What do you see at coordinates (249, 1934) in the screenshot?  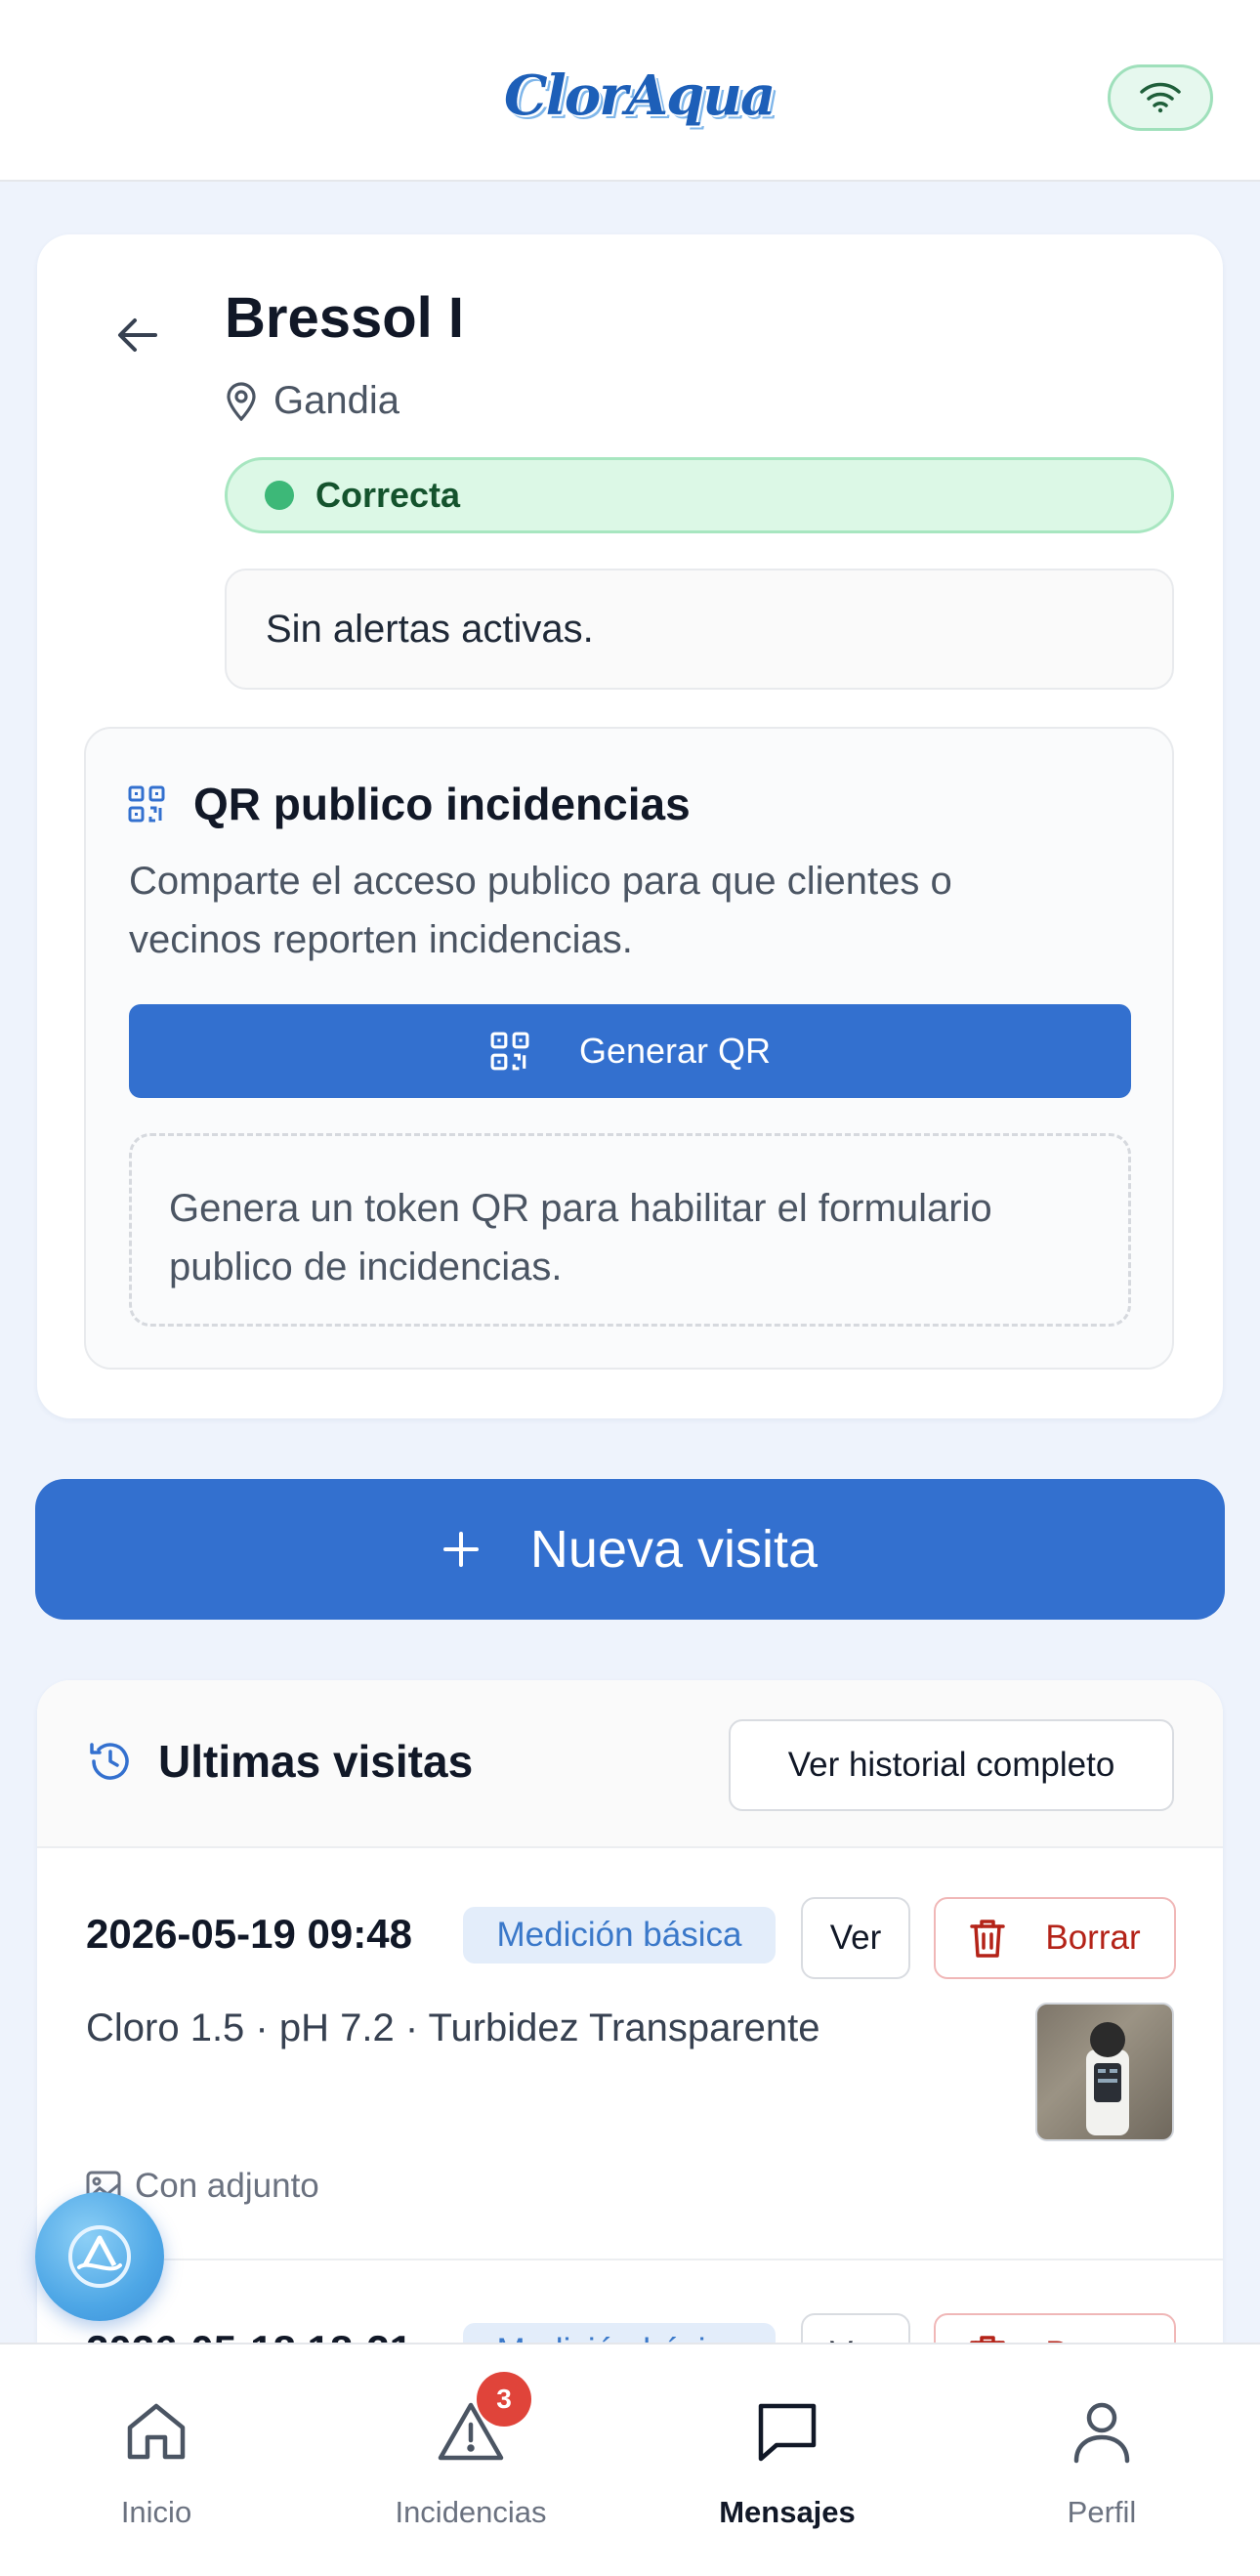 I see `visit-date: 2026-05-19 09:48` at bounding box center [249, 1934].